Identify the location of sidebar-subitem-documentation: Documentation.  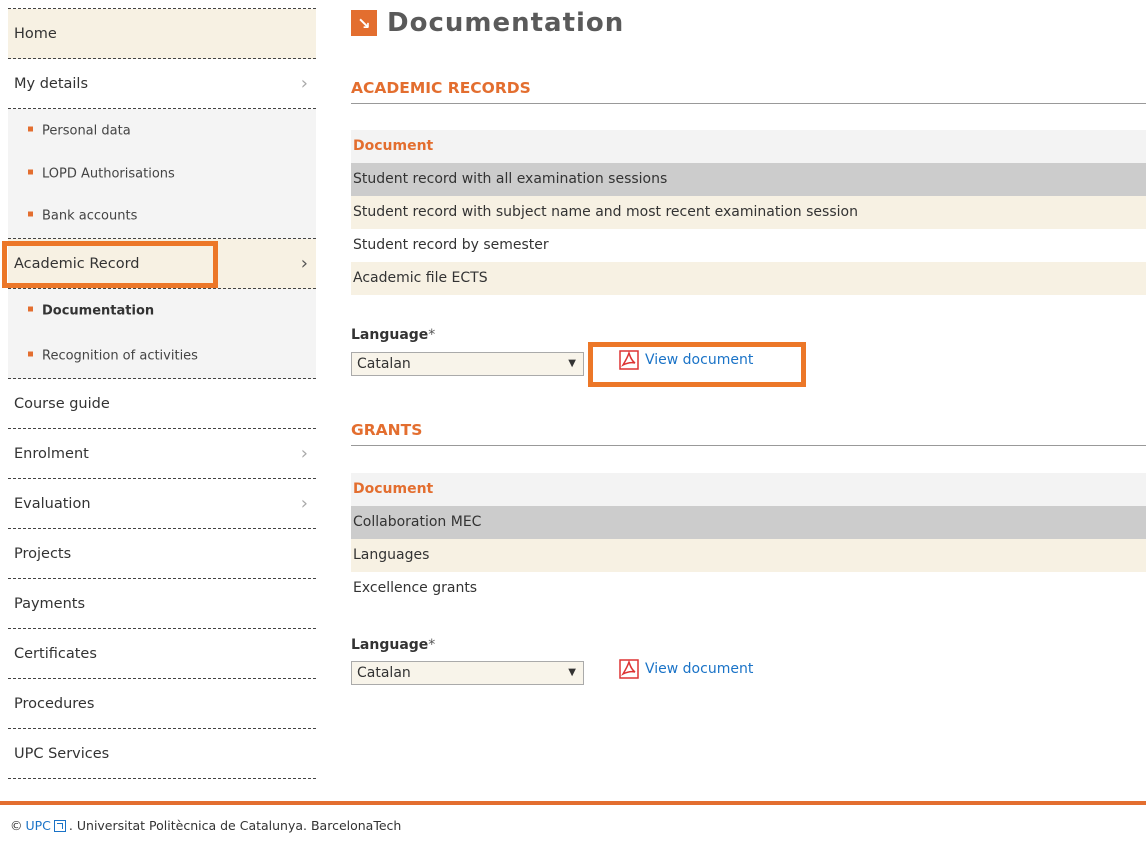
(162, 311).